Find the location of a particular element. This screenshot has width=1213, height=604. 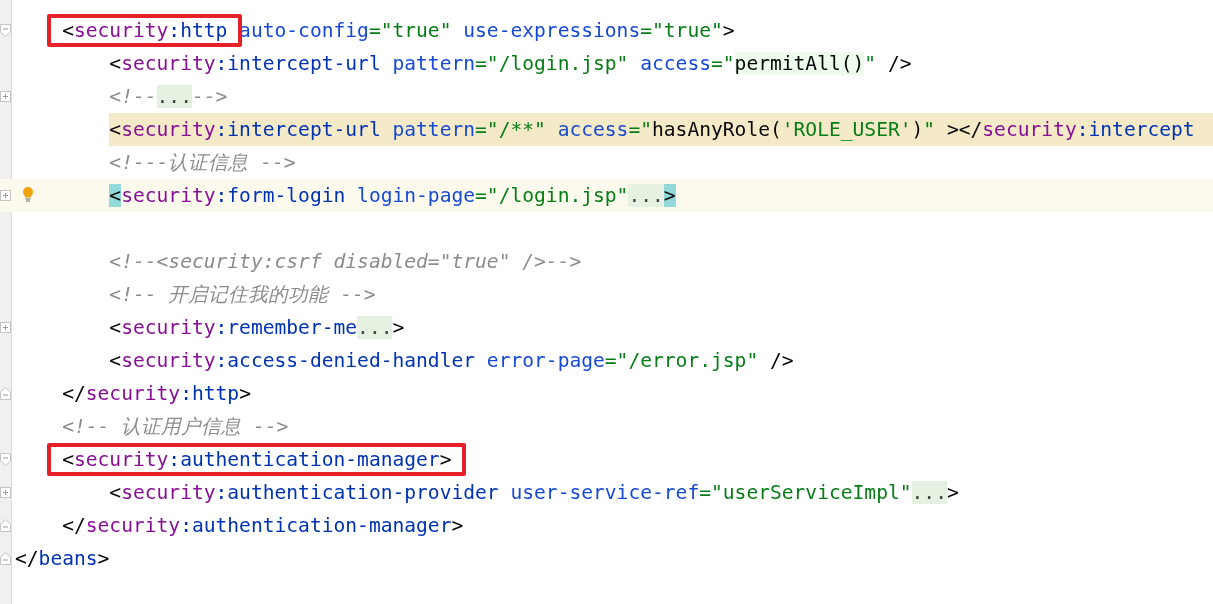

code-line: <security:form-login login-page="/login.jsp"...> is located at coordinates (392, 196).